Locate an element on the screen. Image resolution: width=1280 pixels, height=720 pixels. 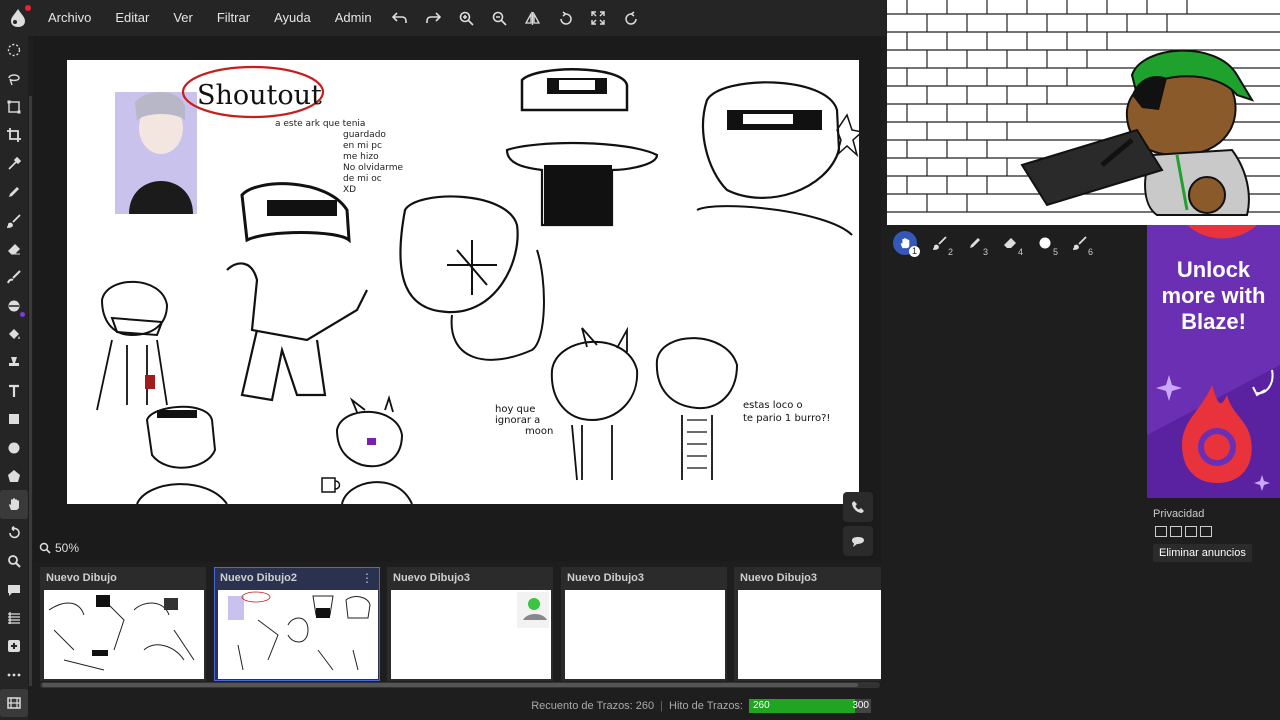
brush-presets: 1 2 3 4 5 6 is located at coordinates (1017, 243).